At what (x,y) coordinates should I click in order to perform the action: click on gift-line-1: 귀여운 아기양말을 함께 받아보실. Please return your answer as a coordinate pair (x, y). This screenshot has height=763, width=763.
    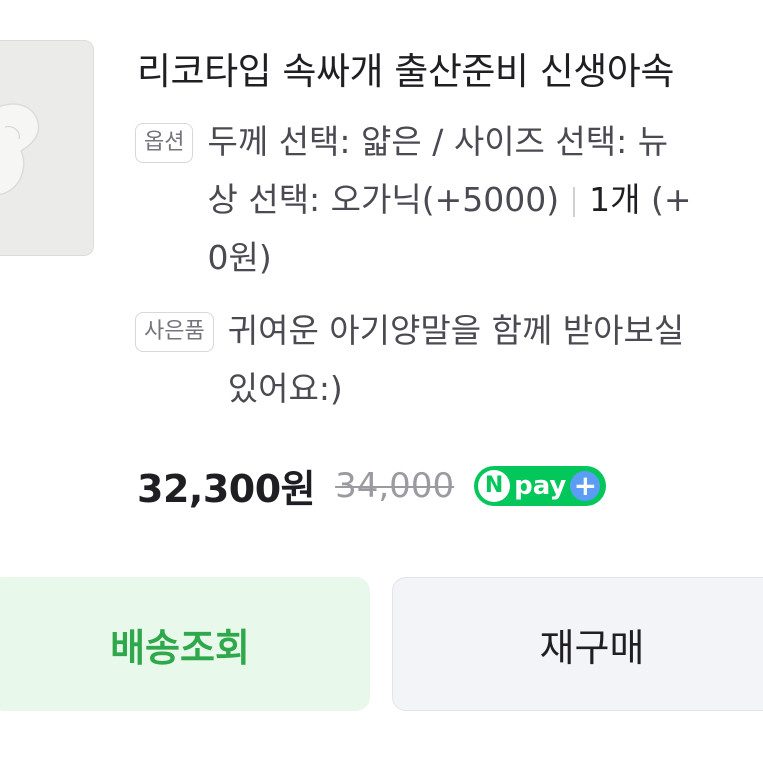
    Looking at the image, I should click on (456, 330).